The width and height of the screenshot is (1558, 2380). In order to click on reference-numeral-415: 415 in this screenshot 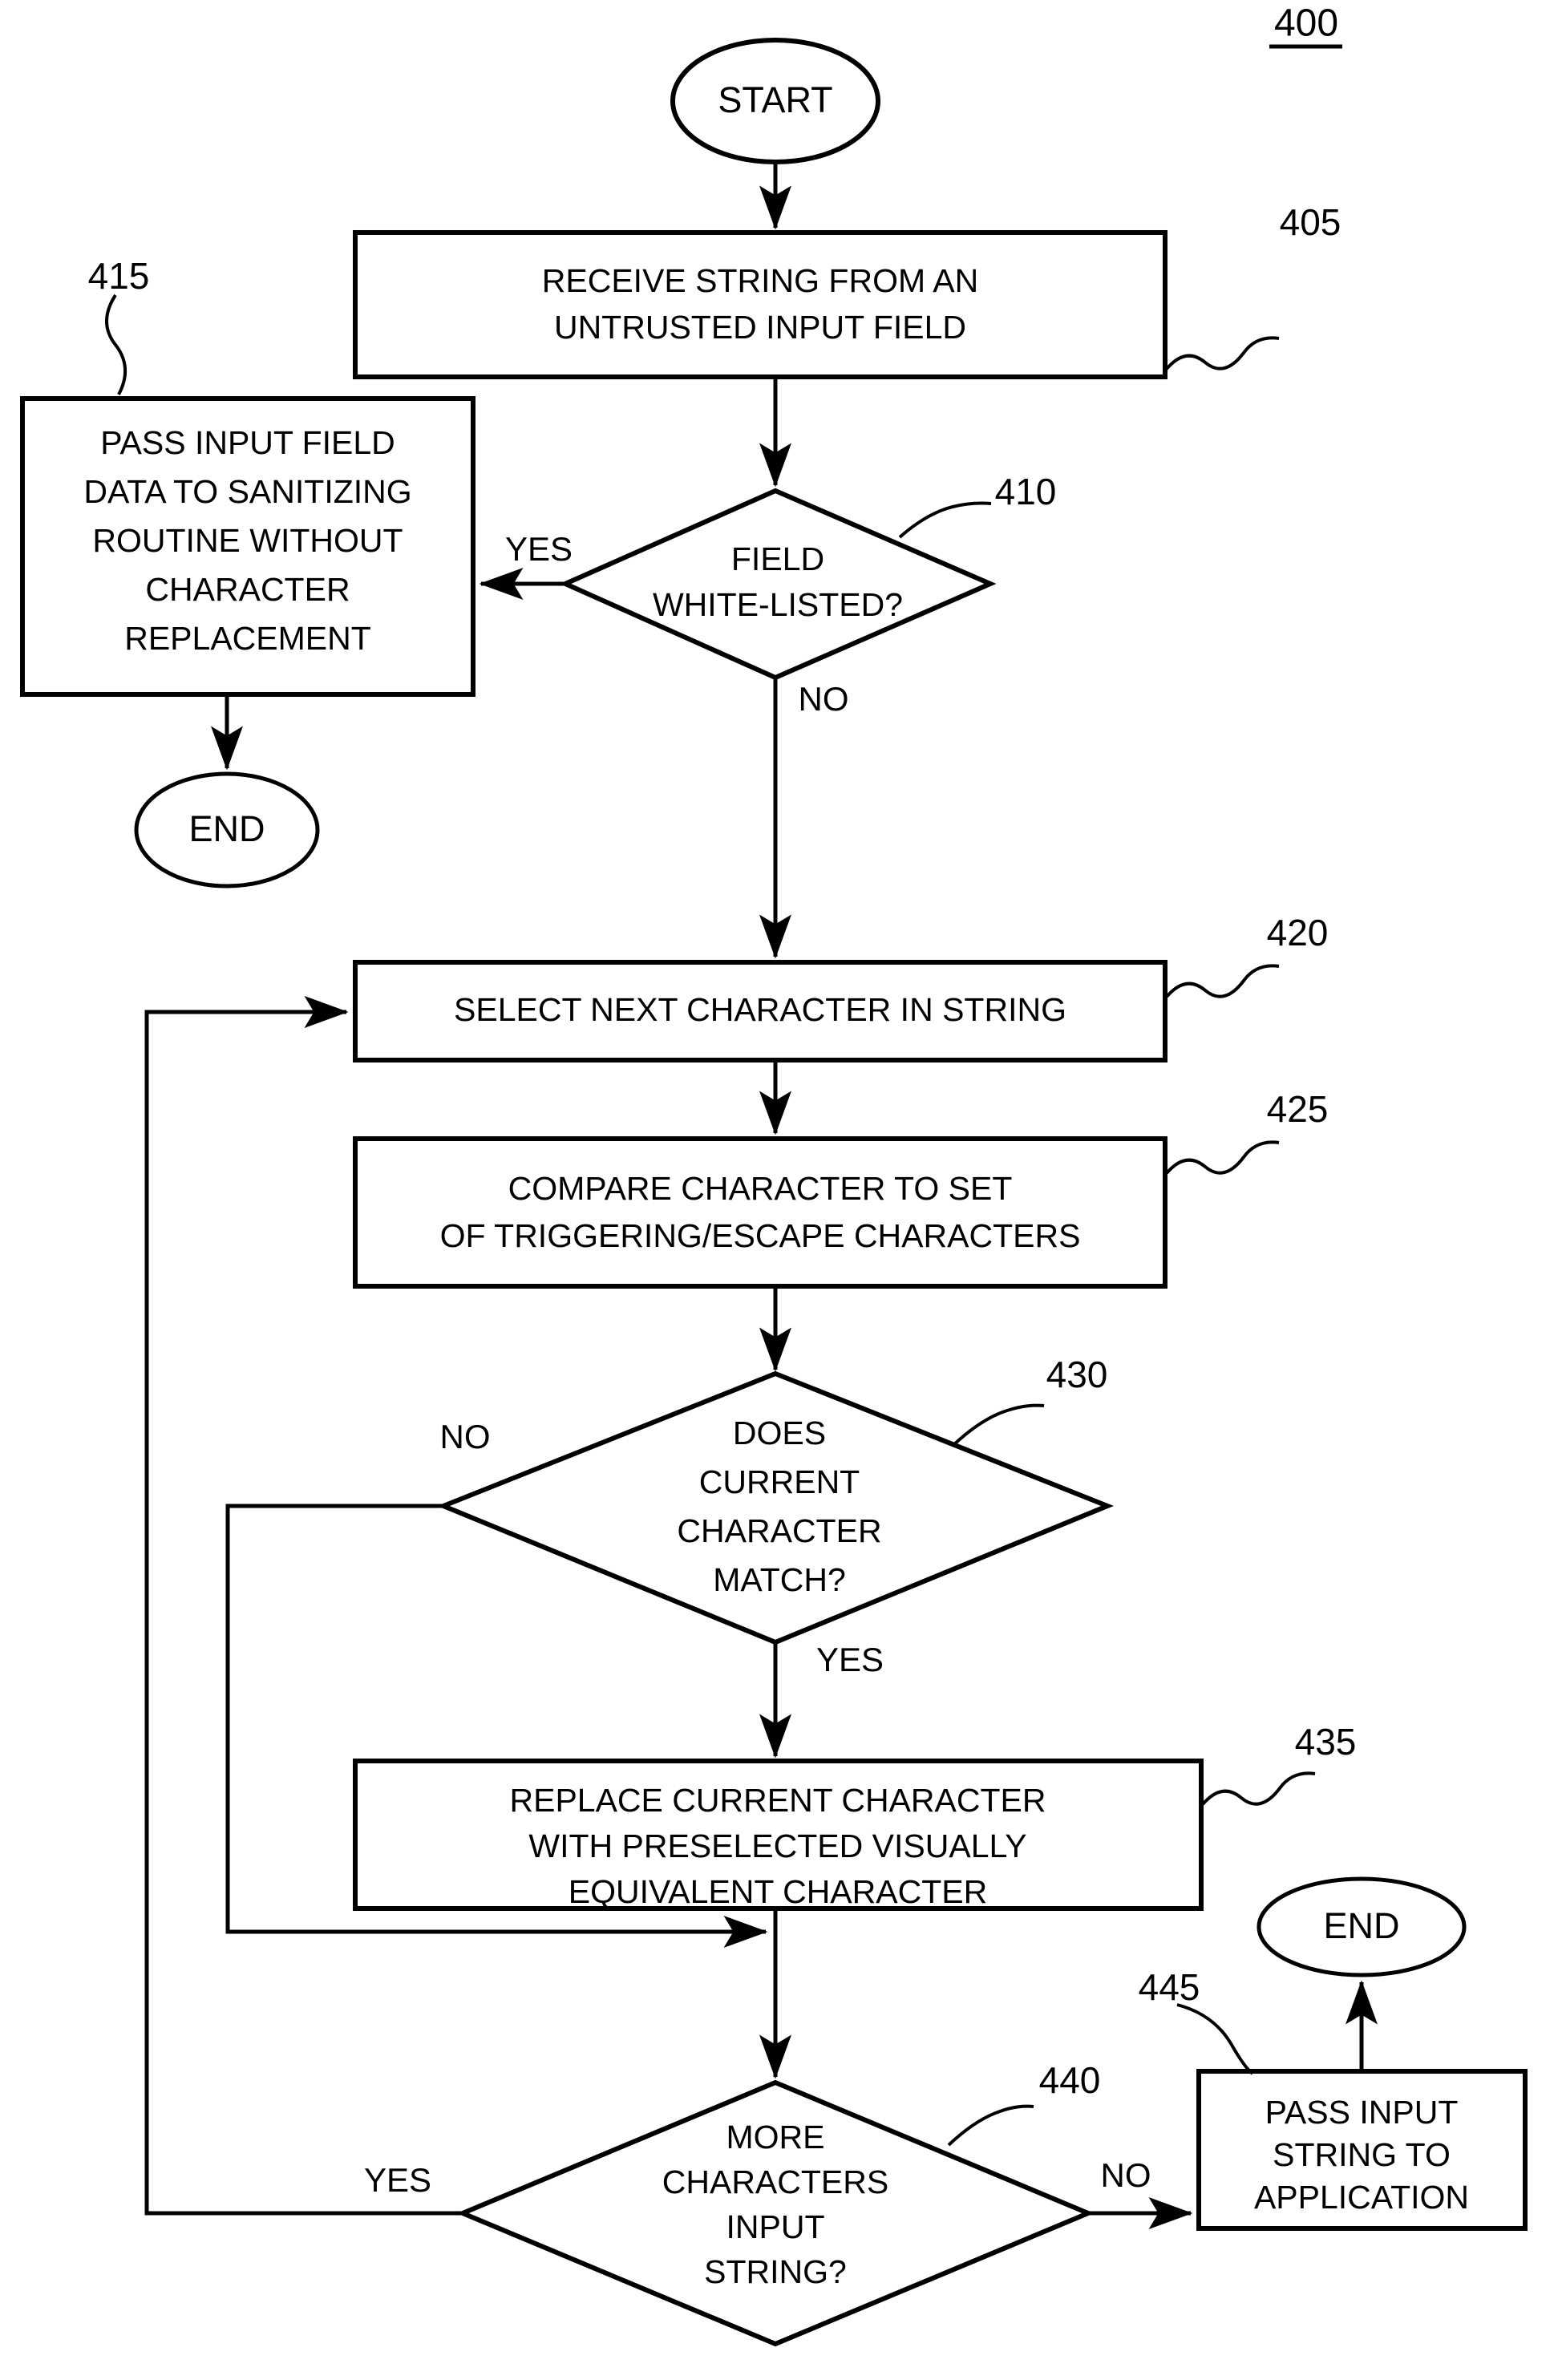, I will do `click(119, 276)`.